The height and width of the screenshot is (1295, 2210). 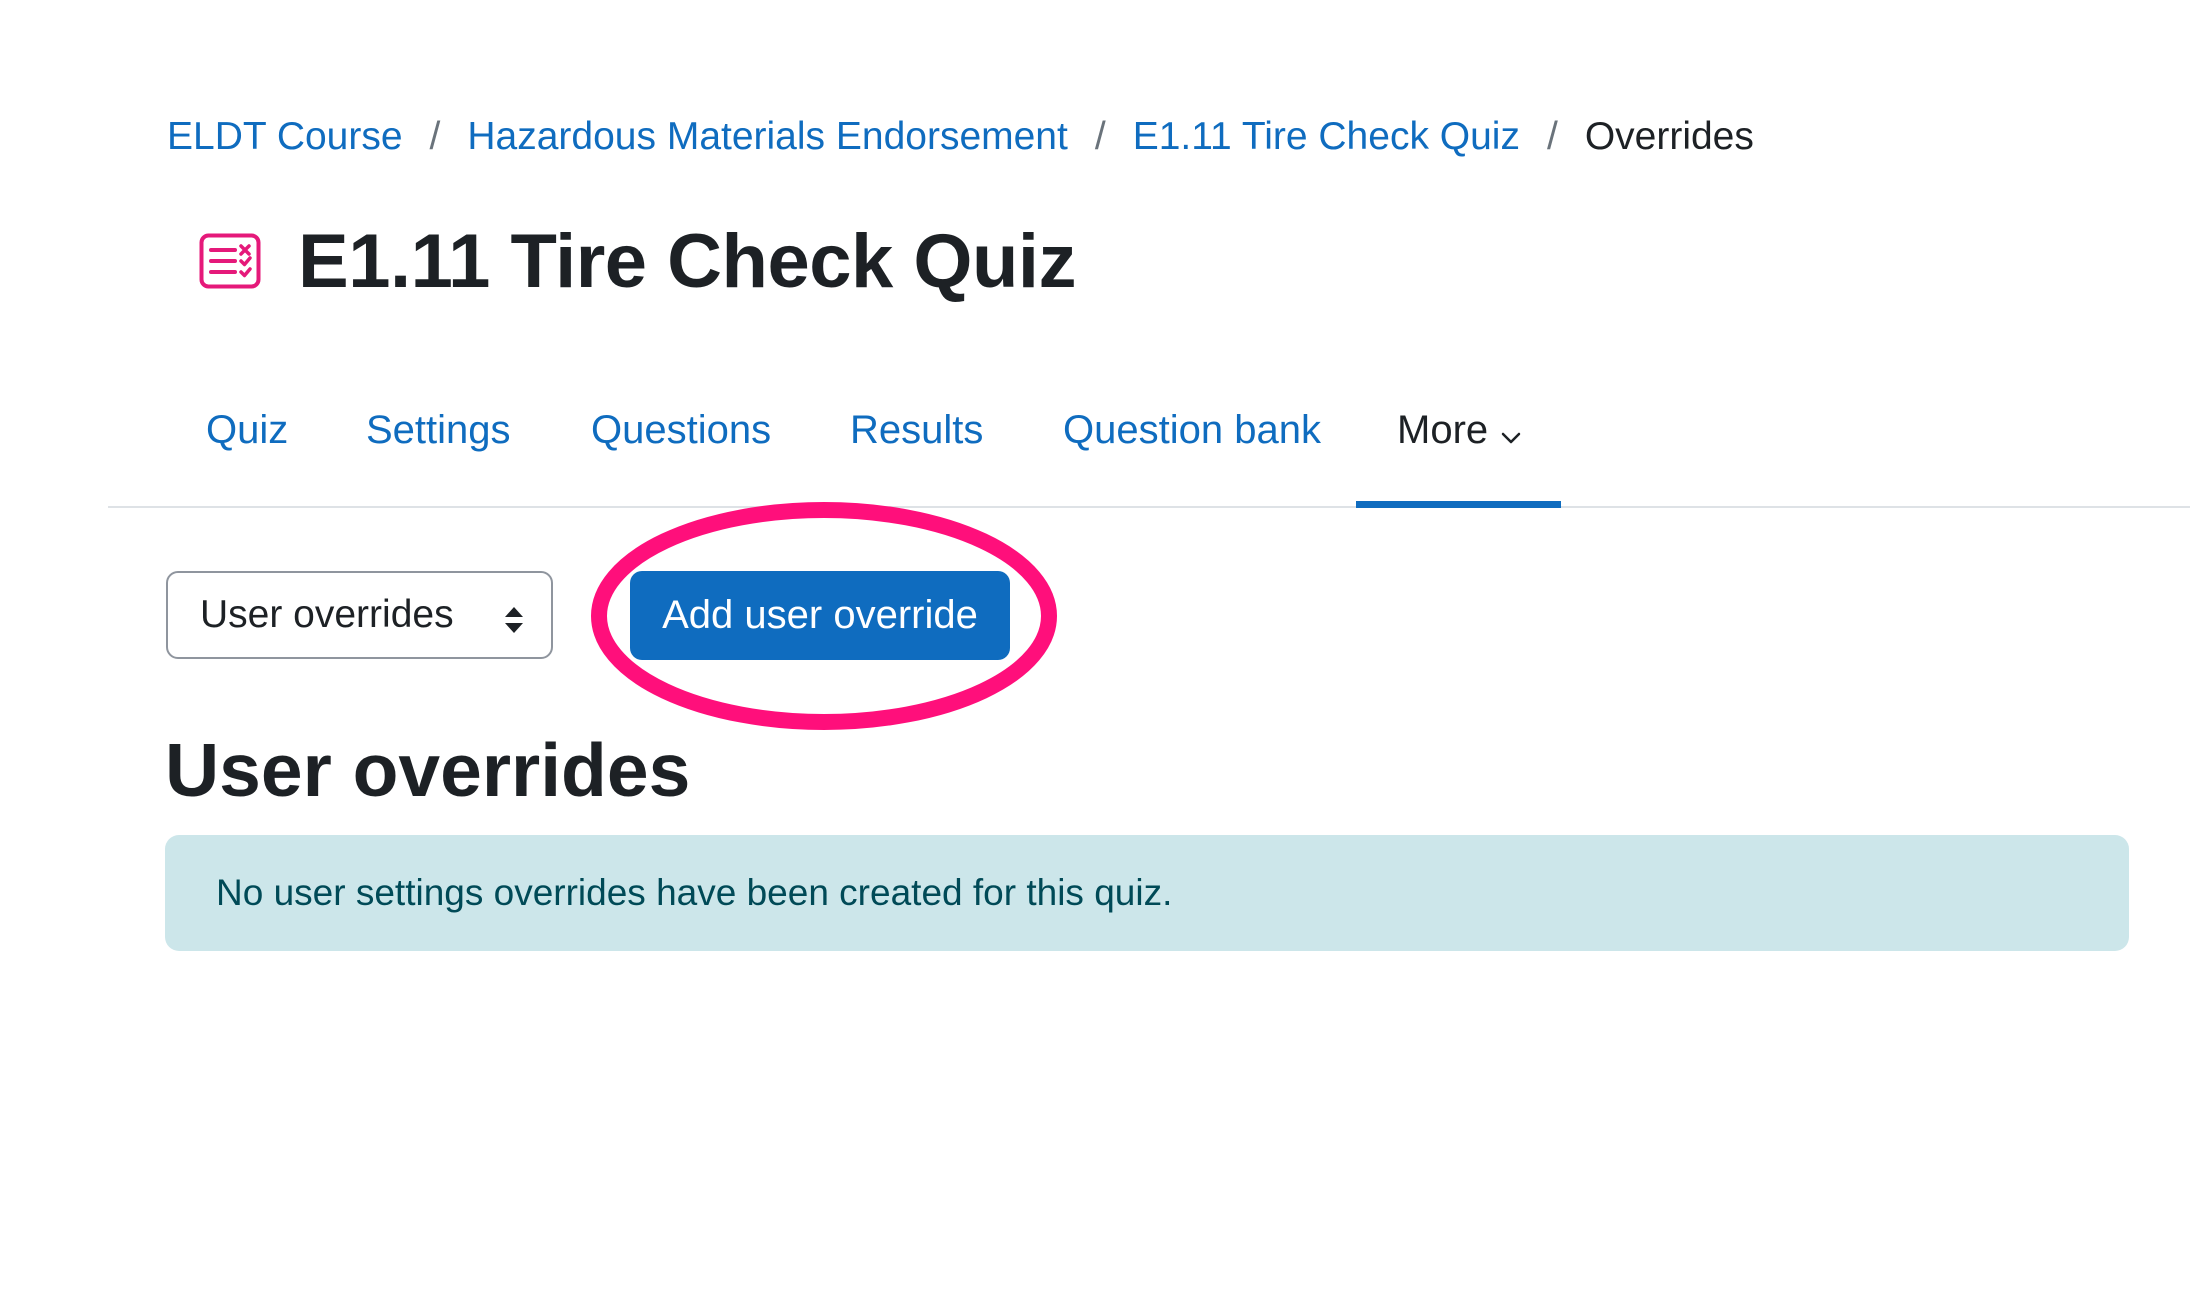 I want to click on tab-question-bank: Question bank, so click(x=1192, y=443).